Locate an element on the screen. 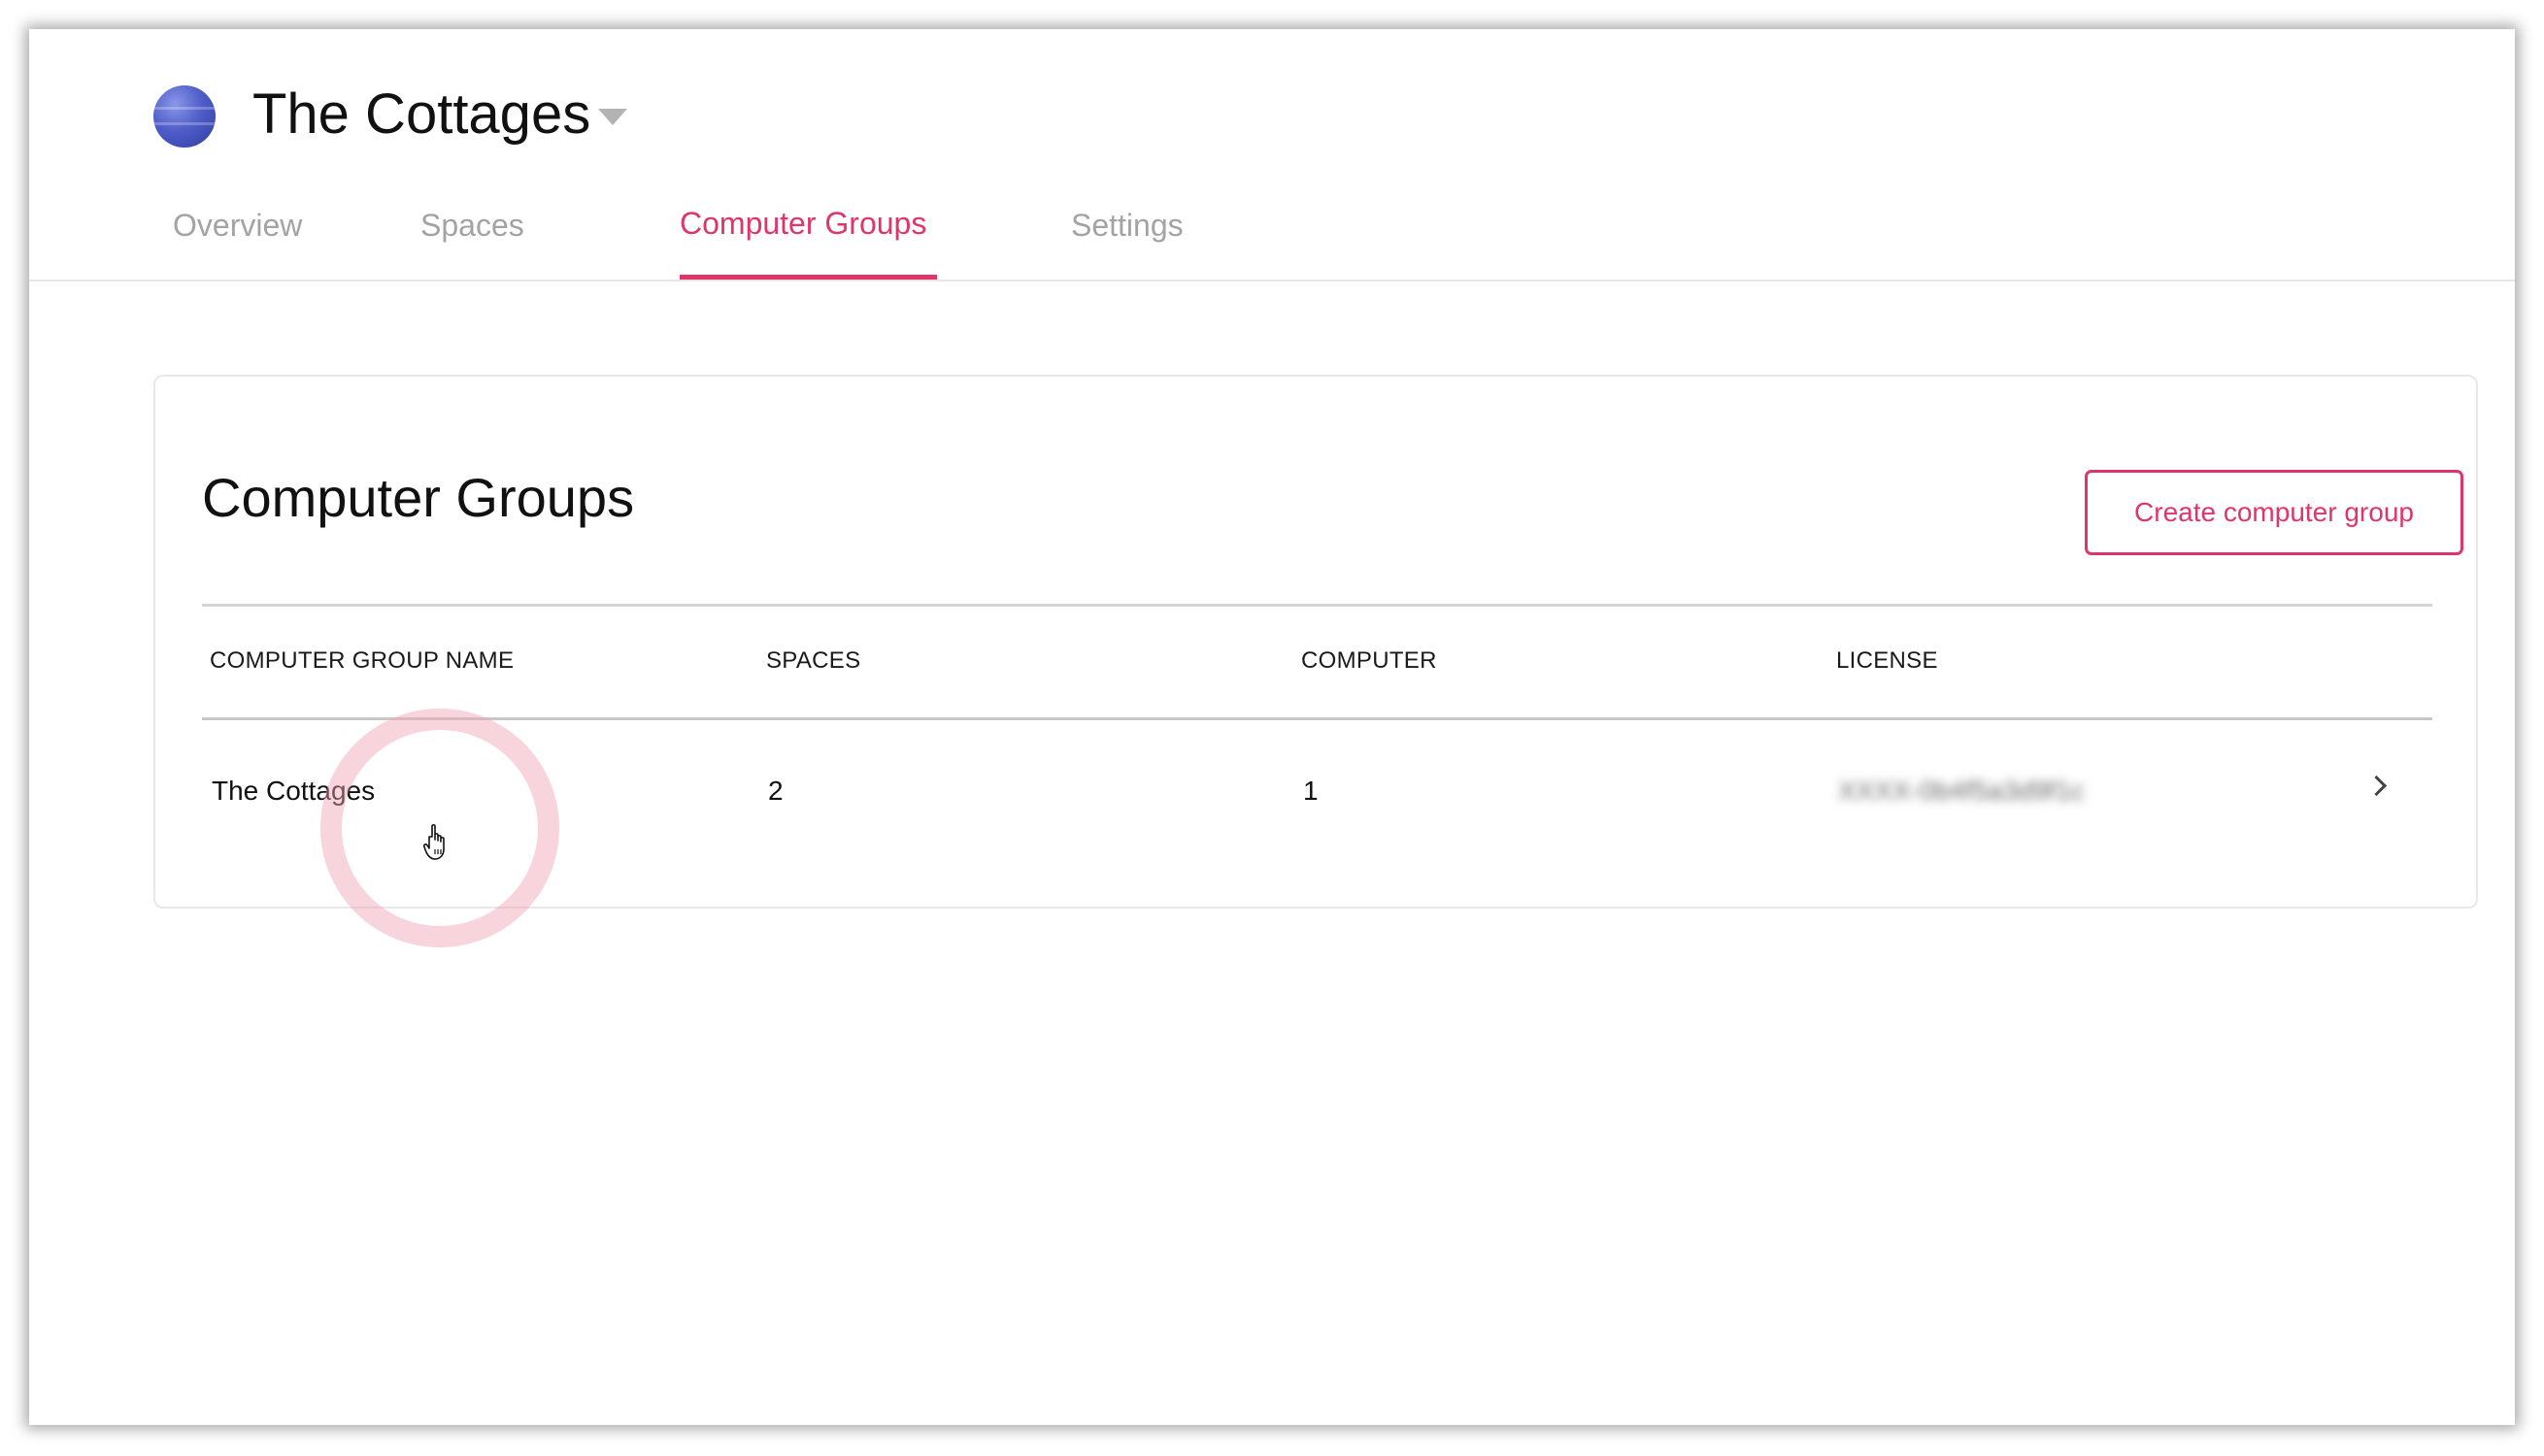  row-computer-count: 1 is located at coordinates (1311, 791).